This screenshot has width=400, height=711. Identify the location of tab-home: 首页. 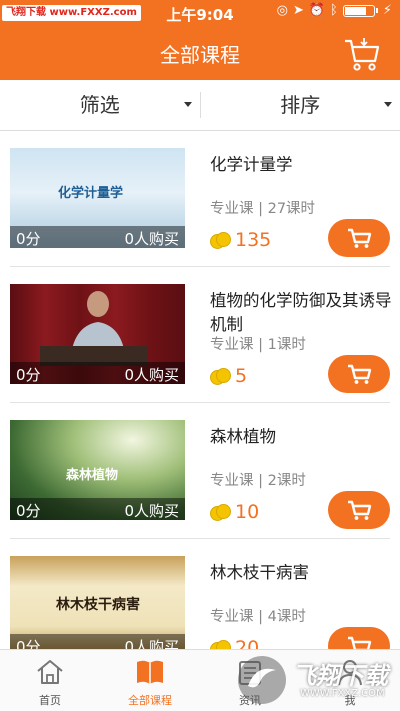
(50, 680).